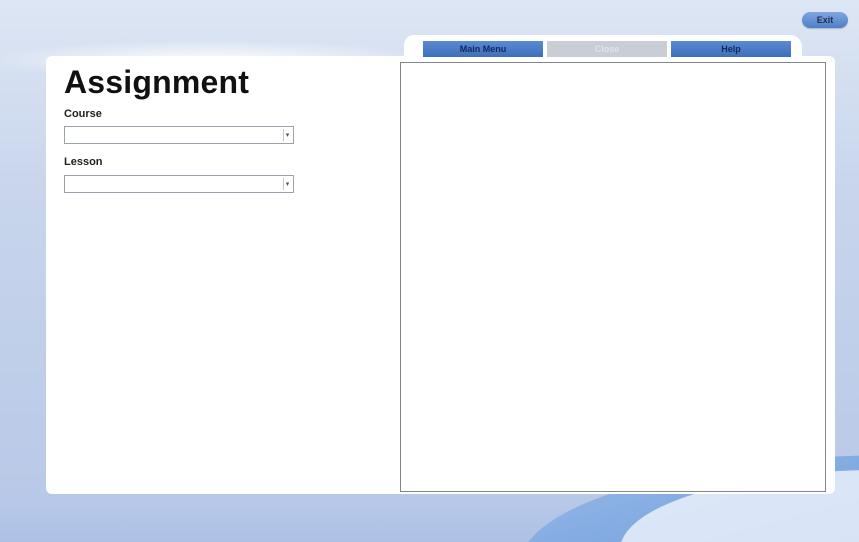 The width and height of the screenshot is (859, 542). I want to click on tab-main-menu: Main Menu, so click(483, 49).